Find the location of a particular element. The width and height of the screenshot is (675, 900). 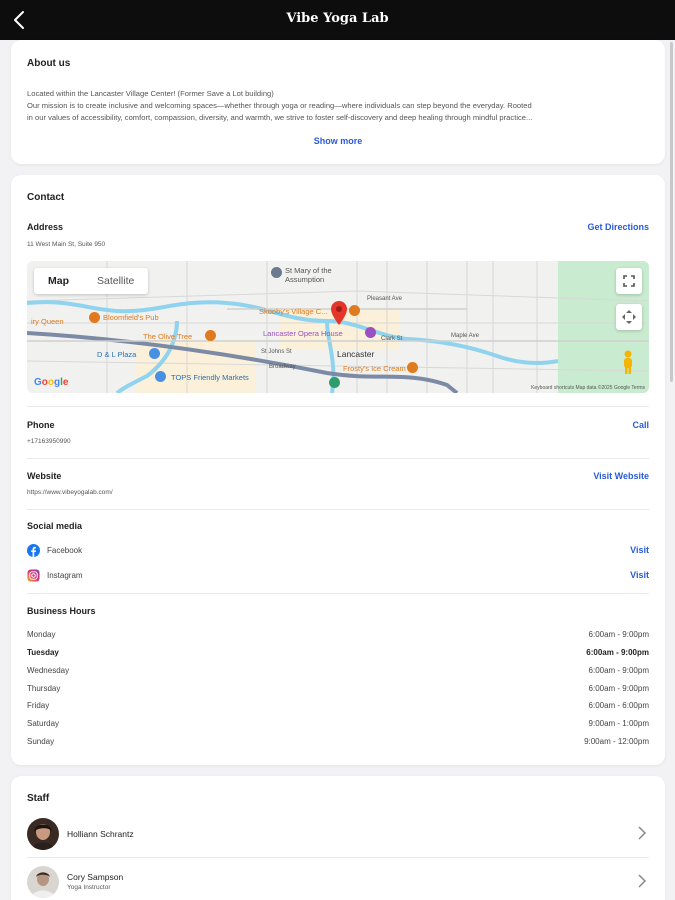

hours-day: Friday is located at coordinates (38, 705).